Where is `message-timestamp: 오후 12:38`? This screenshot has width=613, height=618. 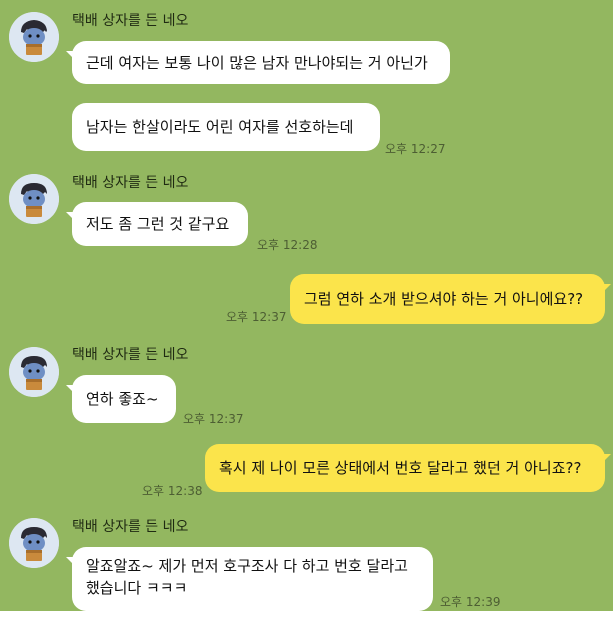 message-timestamp: 오후 12:38 is located at coordinates (172, 491).